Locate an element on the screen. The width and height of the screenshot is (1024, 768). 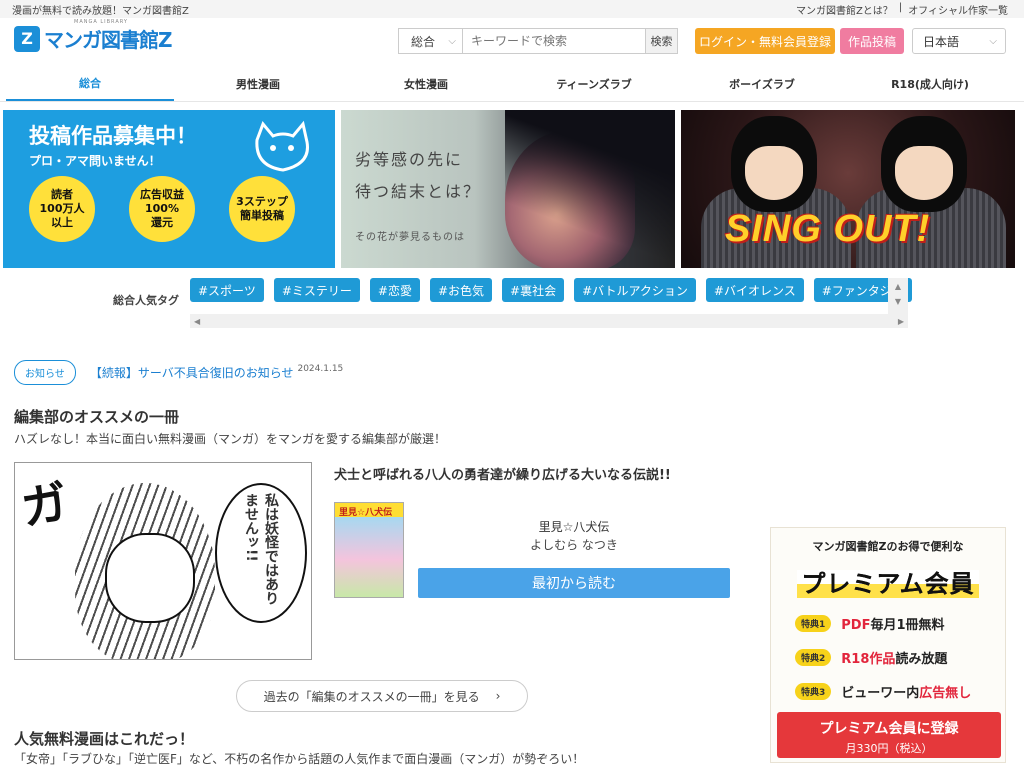
notice-badge: お知らせ is located at coordinates (45, 372).